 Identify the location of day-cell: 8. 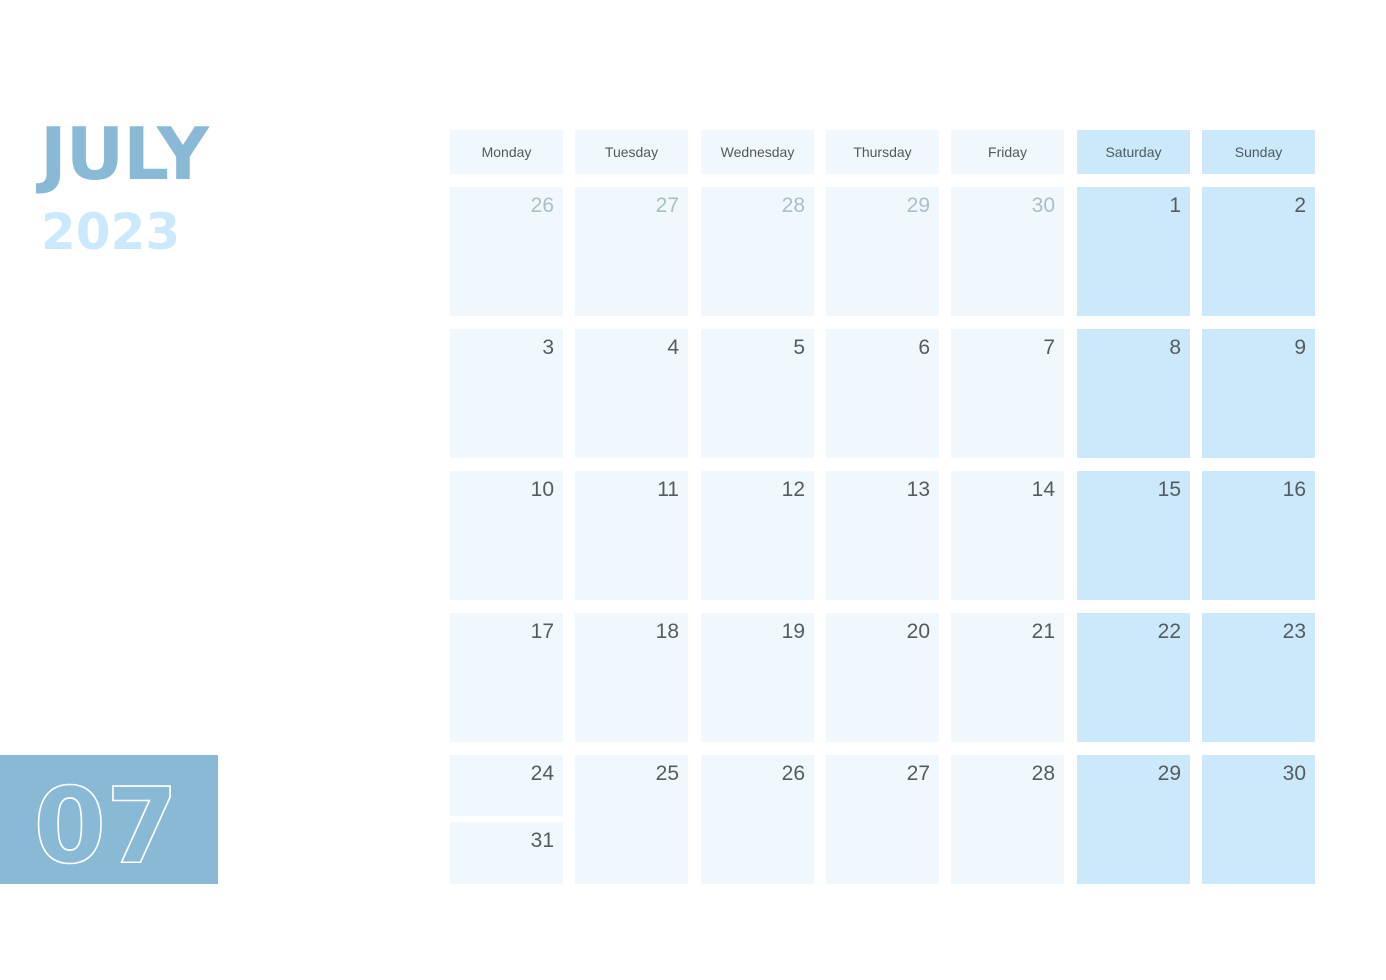
(1133, 393).